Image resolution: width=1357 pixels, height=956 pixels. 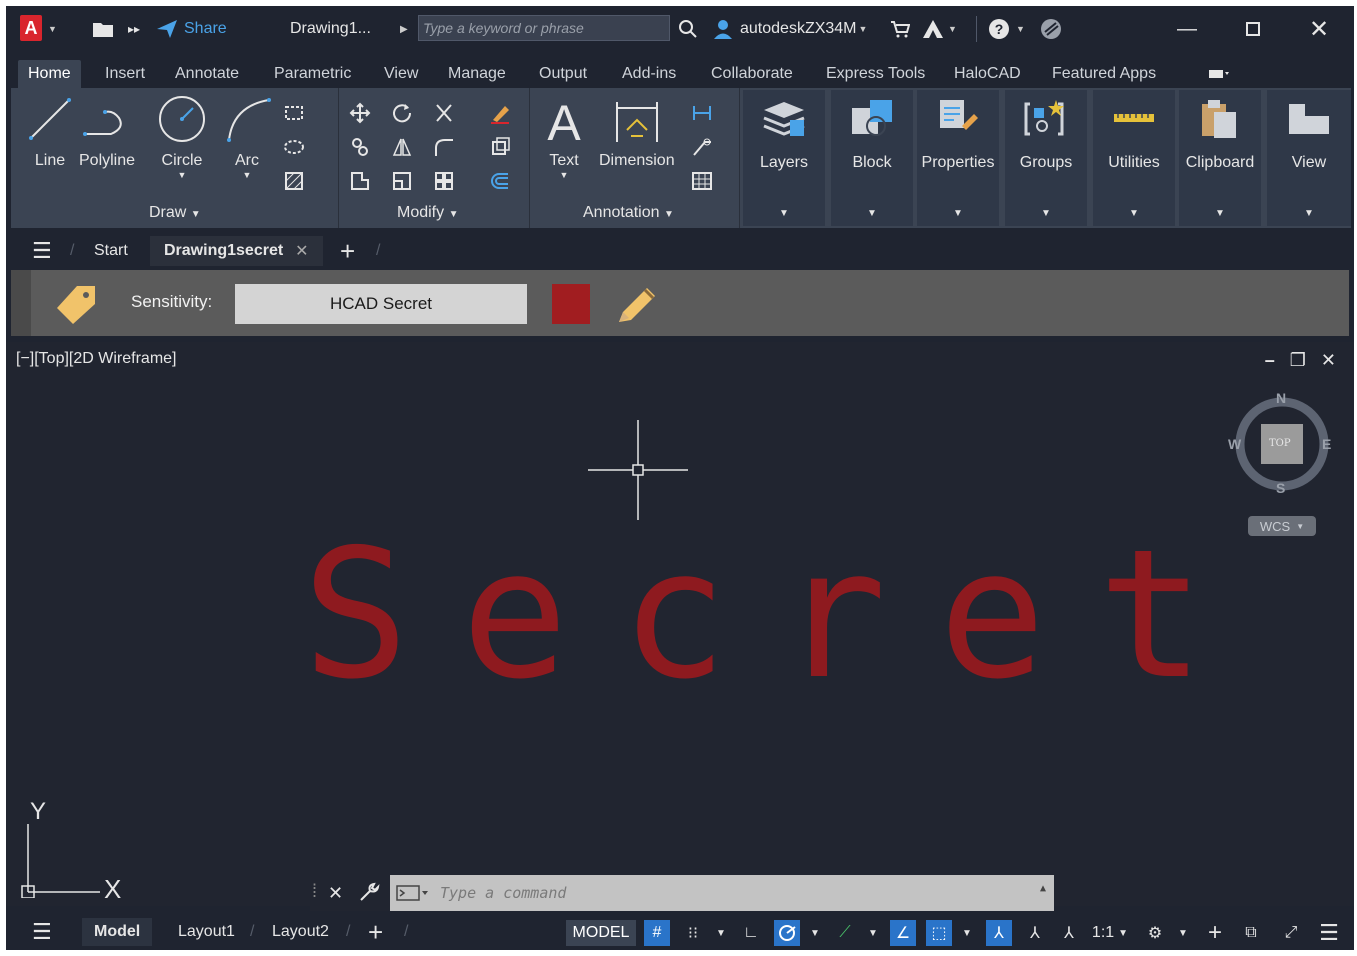 I want to click on offset-icon, so click(x=500, y=181).